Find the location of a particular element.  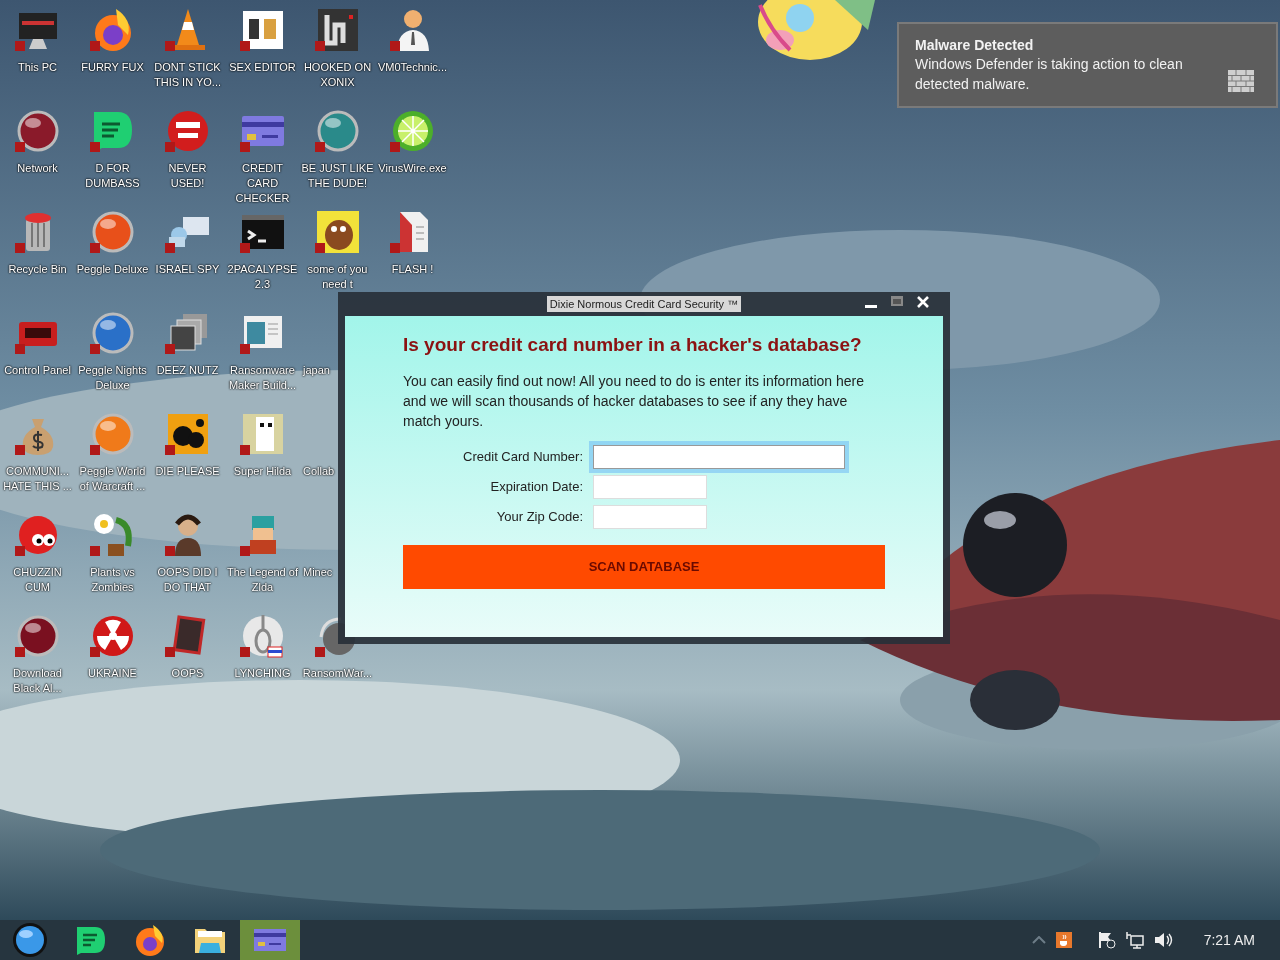

speaker-icon is located at coordinates (1163, 940).